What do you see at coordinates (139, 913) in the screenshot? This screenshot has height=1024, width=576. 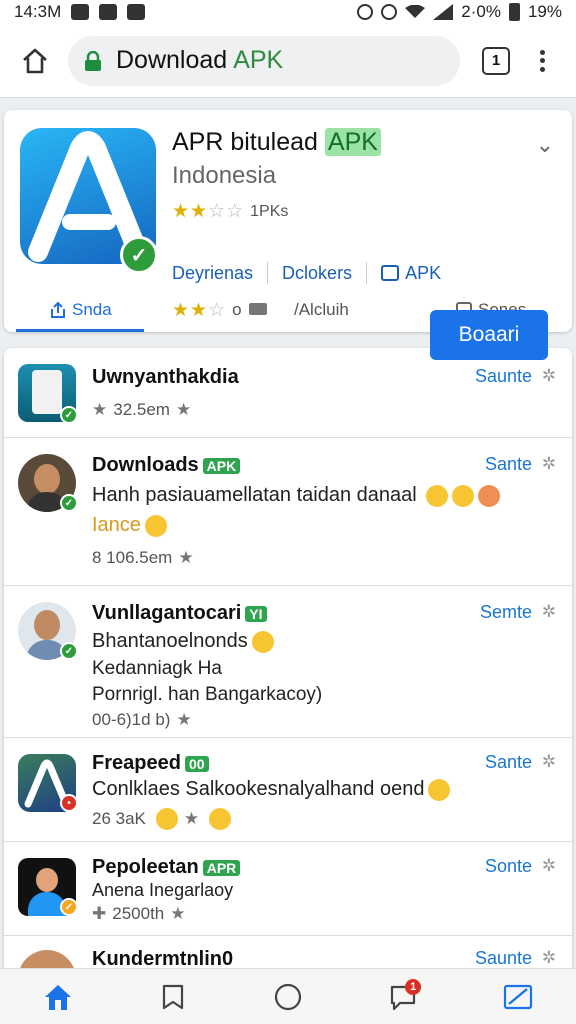 I see `item-meta: ✚ 2500th ★` at bounding box center [139, 913].